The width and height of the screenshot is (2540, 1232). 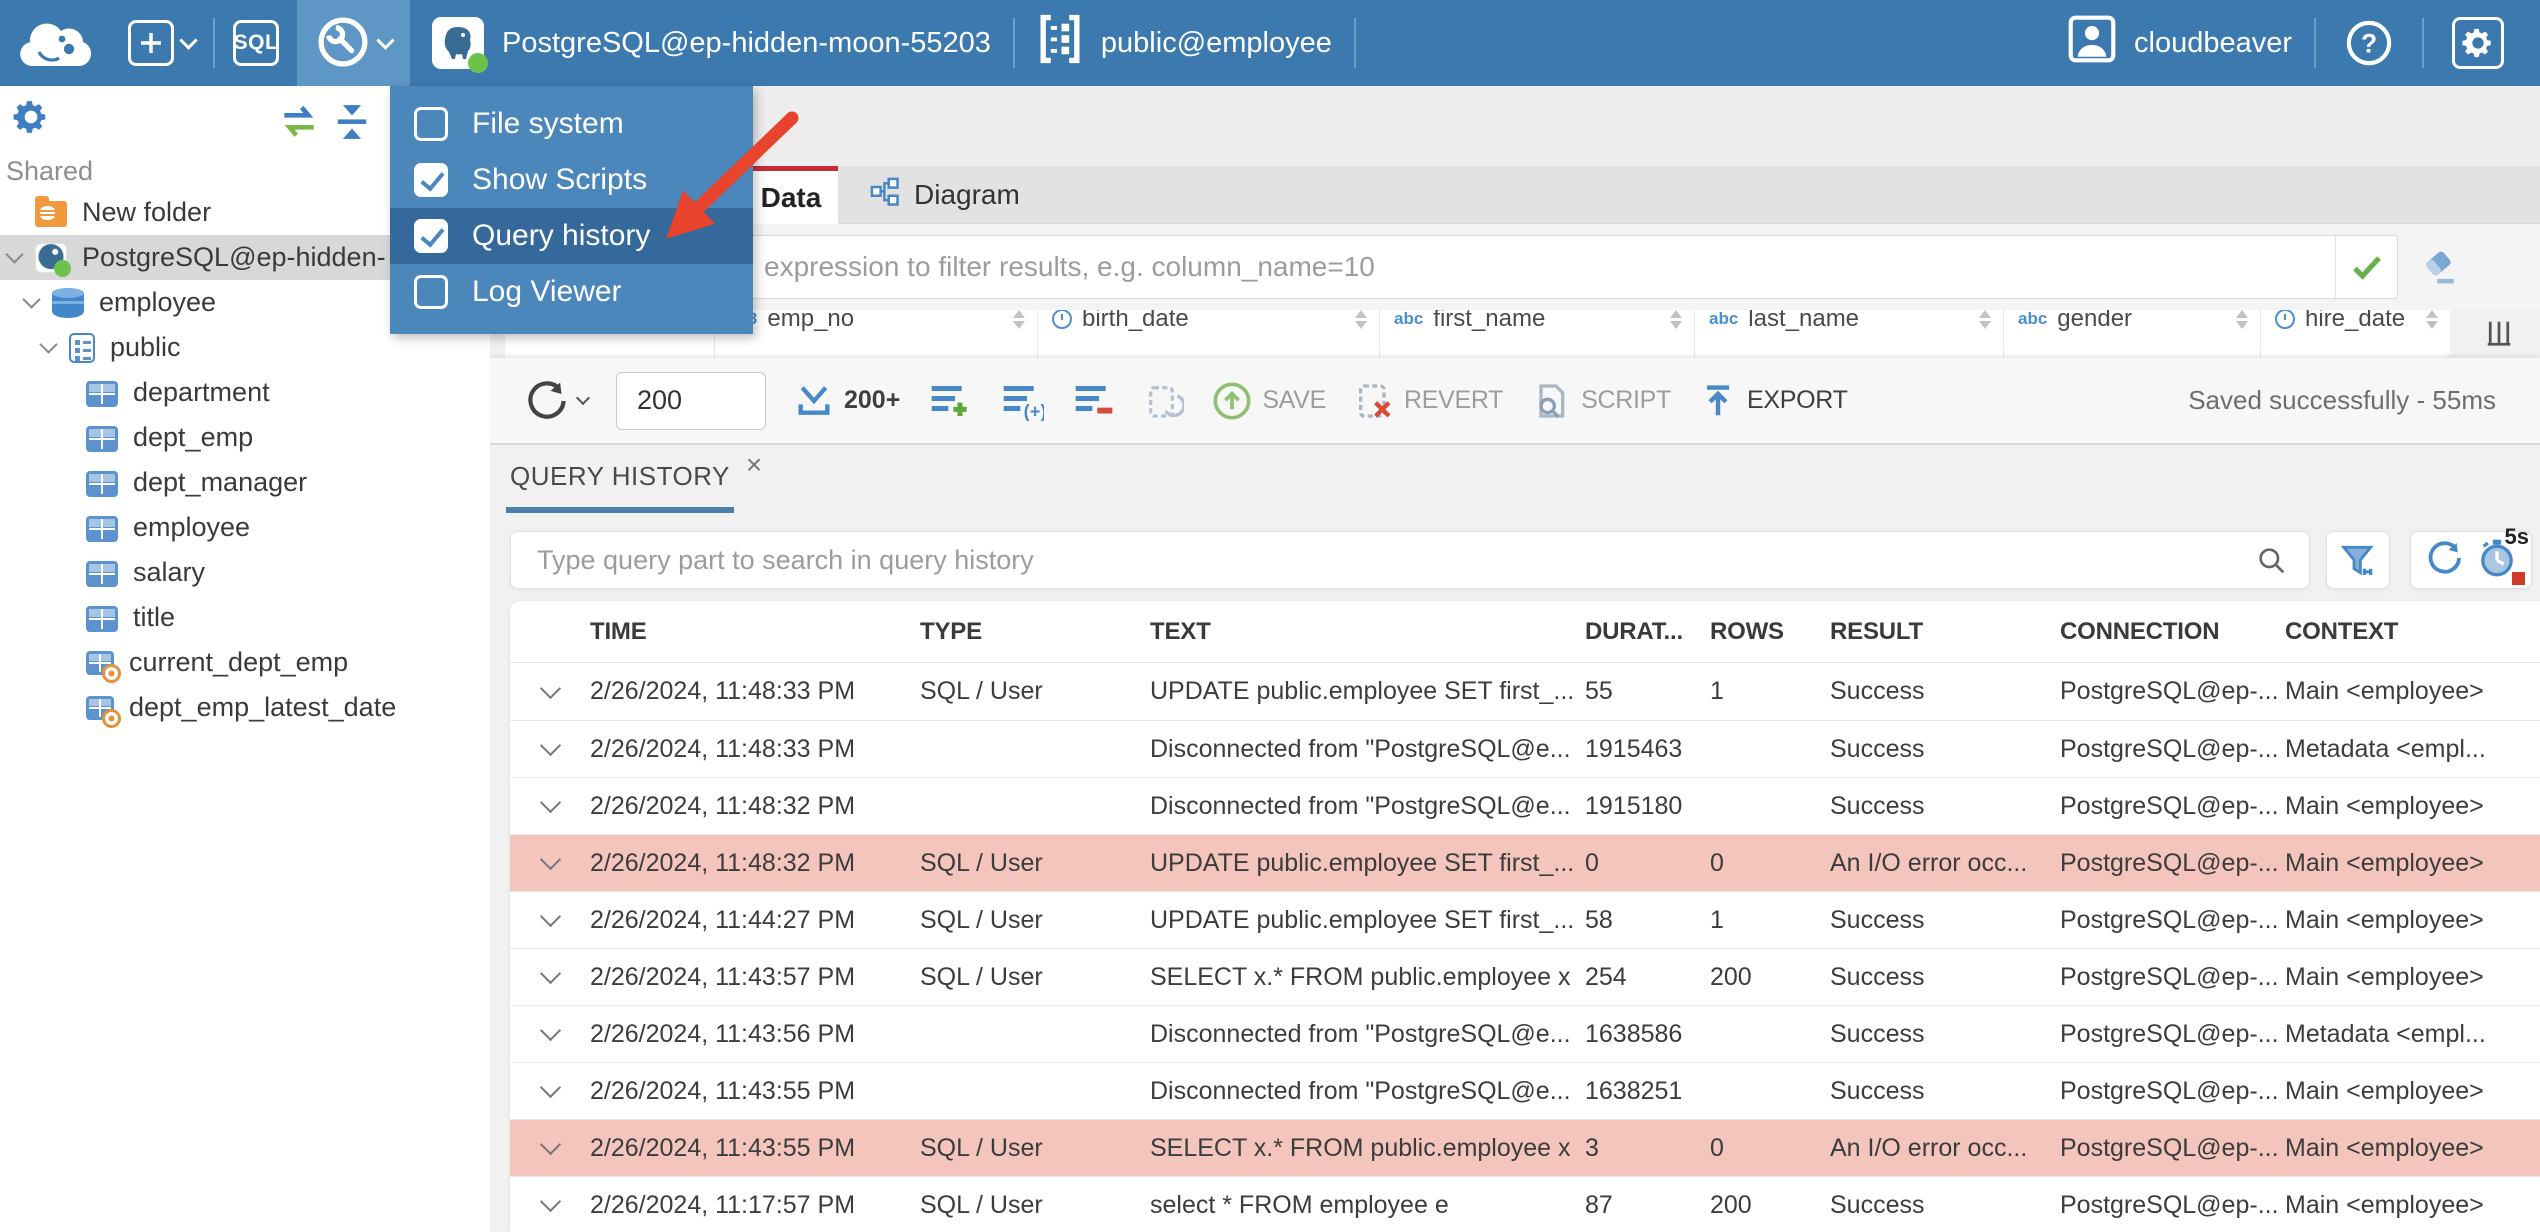 I want to click on script-button: SCRIPT, so click(x=1601, y=401).